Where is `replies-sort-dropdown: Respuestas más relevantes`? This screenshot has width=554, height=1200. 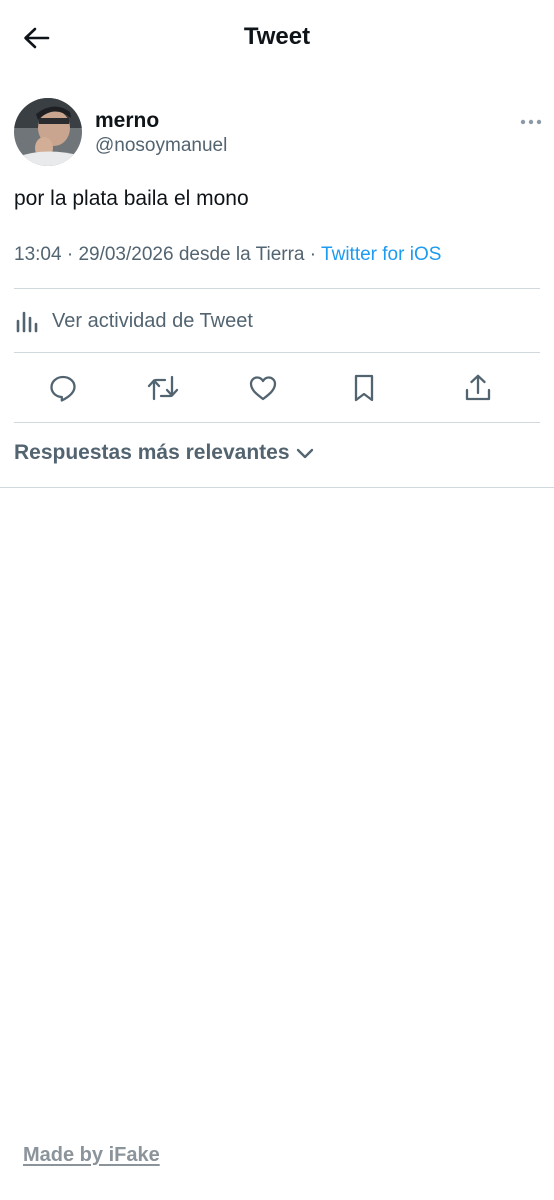
replies-sort-dropdown: Respuestas más relevantes is located at coordinates (164, 453).